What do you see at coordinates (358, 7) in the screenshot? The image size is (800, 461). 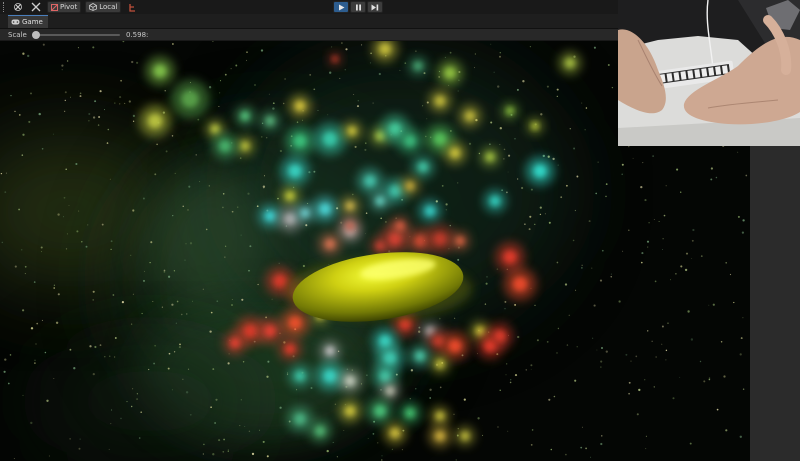 I see `pause-button` at bounding box center [358, 7].